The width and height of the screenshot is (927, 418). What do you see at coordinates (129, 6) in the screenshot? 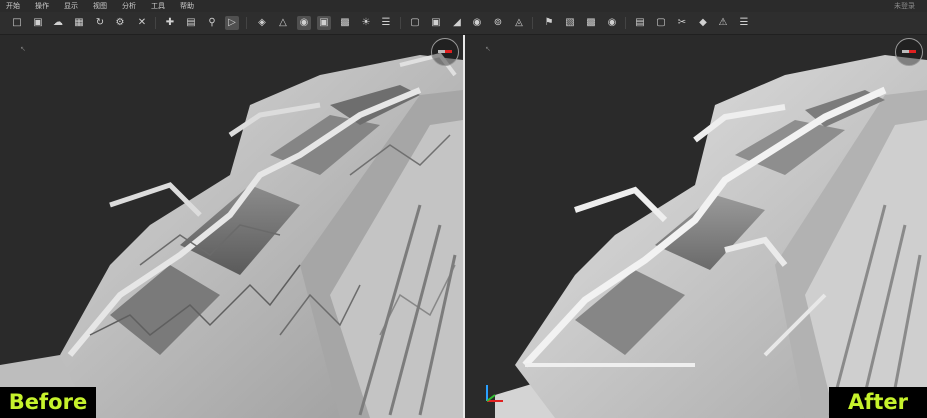
I see `menu-analyze: 分析` at bounding box center [129, 6].